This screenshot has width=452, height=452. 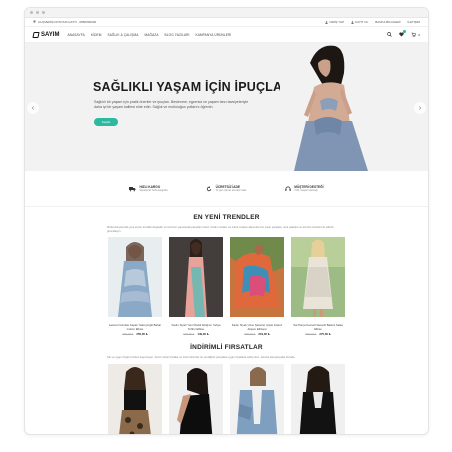 I want to click on feature-support: MÜŞTERİ DESTEĞİ 7/24 müşteri desteği, so click(x=304, y=188).